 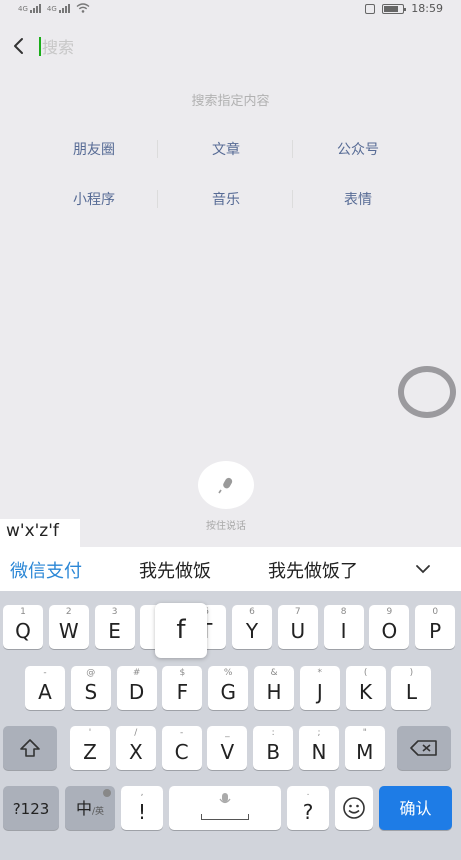 What do you see at coordinates (182, 673) in the screenshot?
I see `key-hint: $` at bounding box center [182, 673].